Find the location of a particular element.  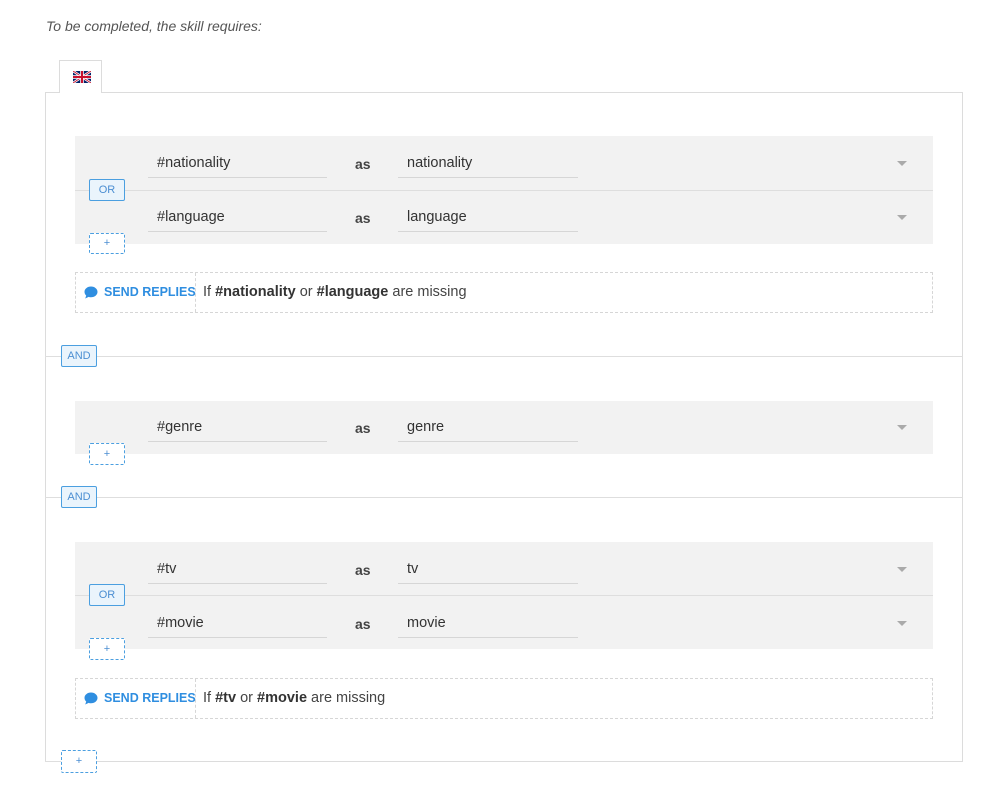

language-tab-en is located at coordinates (80, 76).